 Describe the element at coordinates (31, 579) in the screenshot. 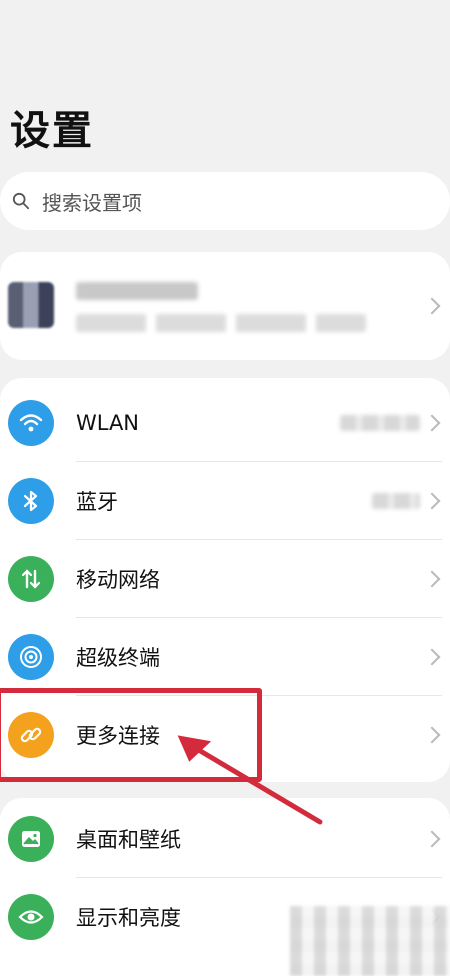

I see `mobile-data-icon` at that location.